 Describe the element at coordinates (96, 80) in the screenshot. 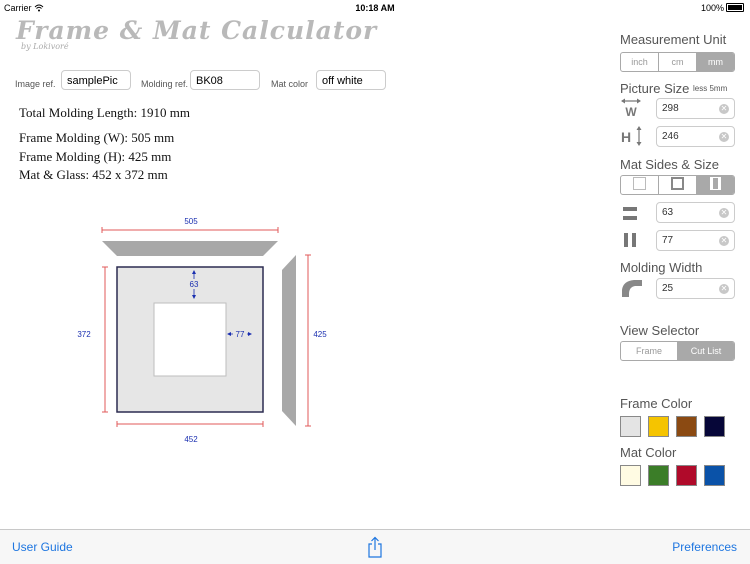

I see `image-ref-input: samplePic` at that location.